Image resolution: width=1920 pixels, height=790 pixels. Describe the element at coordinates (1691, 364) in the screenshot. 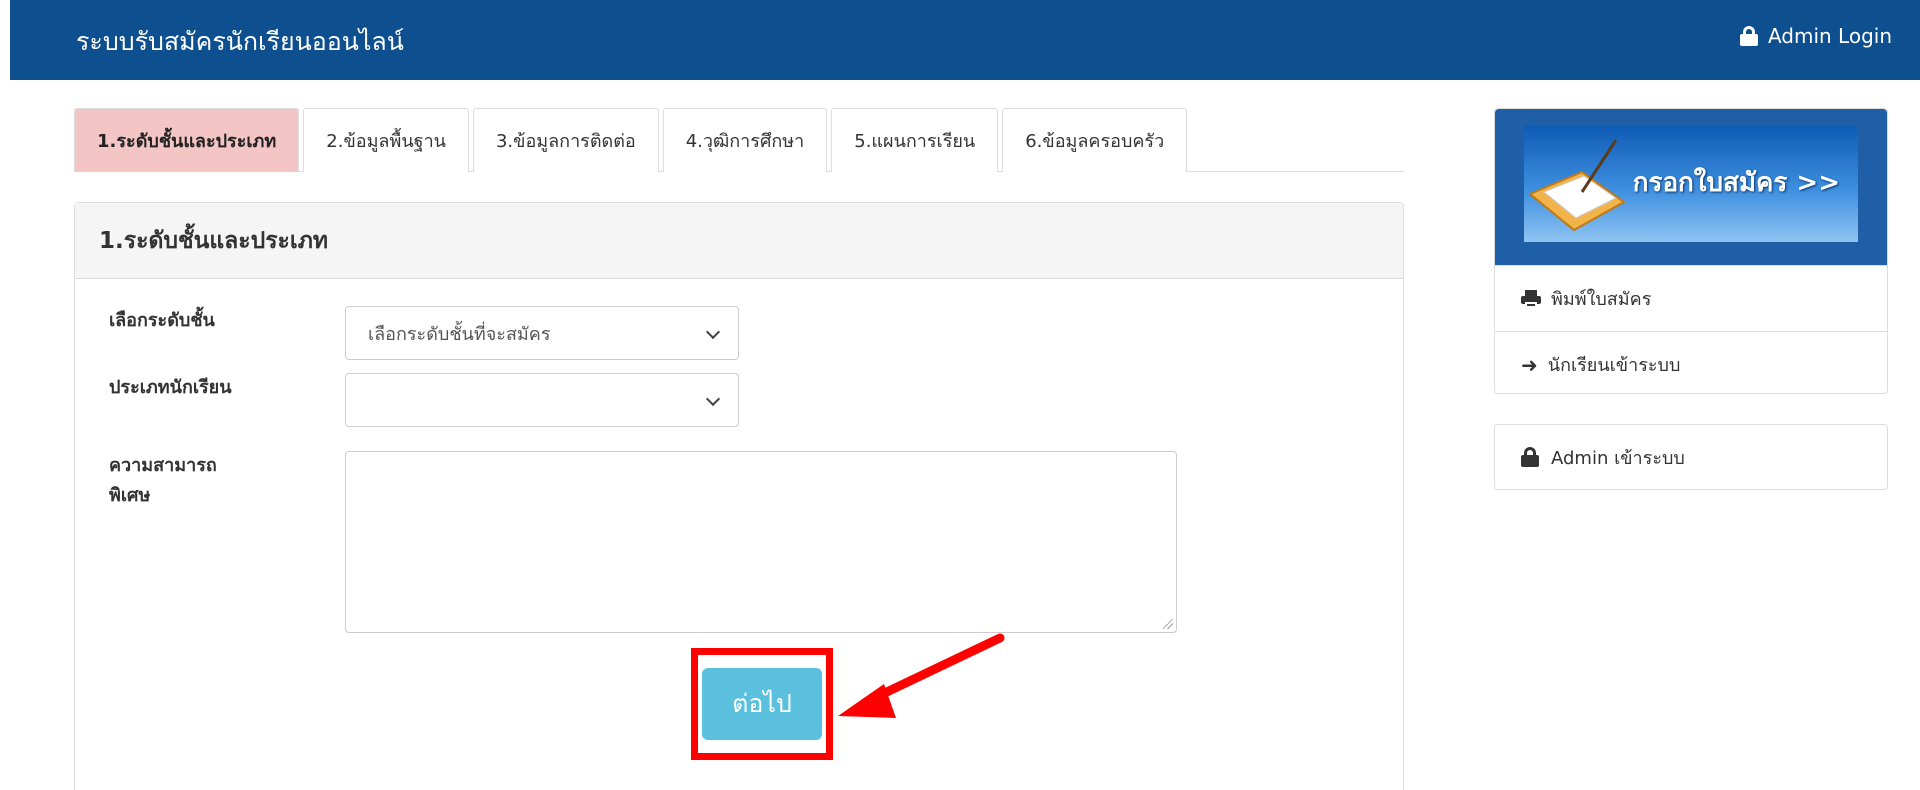

I see `sidebar-item-student-login: ➜ นักเรียนเข้าระบบ` at that location.